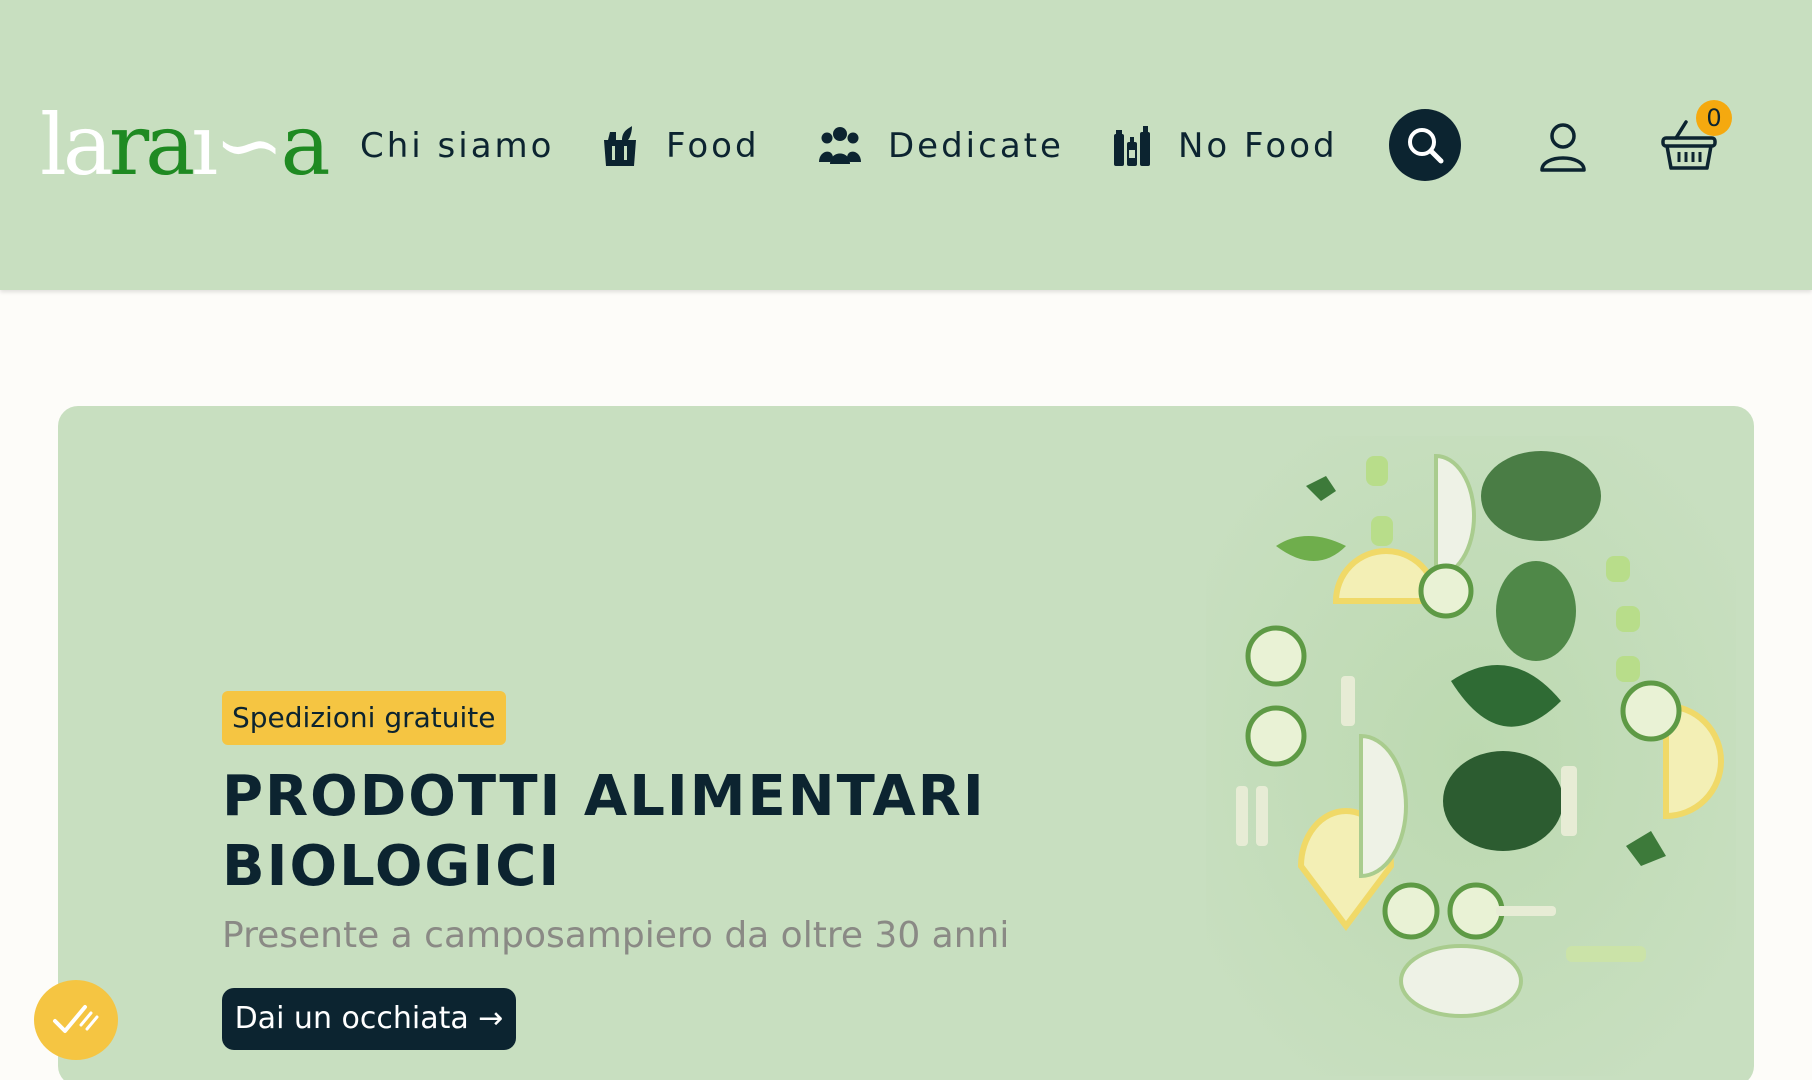 This screenshot has height=1080, width=1812. I want to click on nav-item-no-food: No Food, so click(1225, 146).